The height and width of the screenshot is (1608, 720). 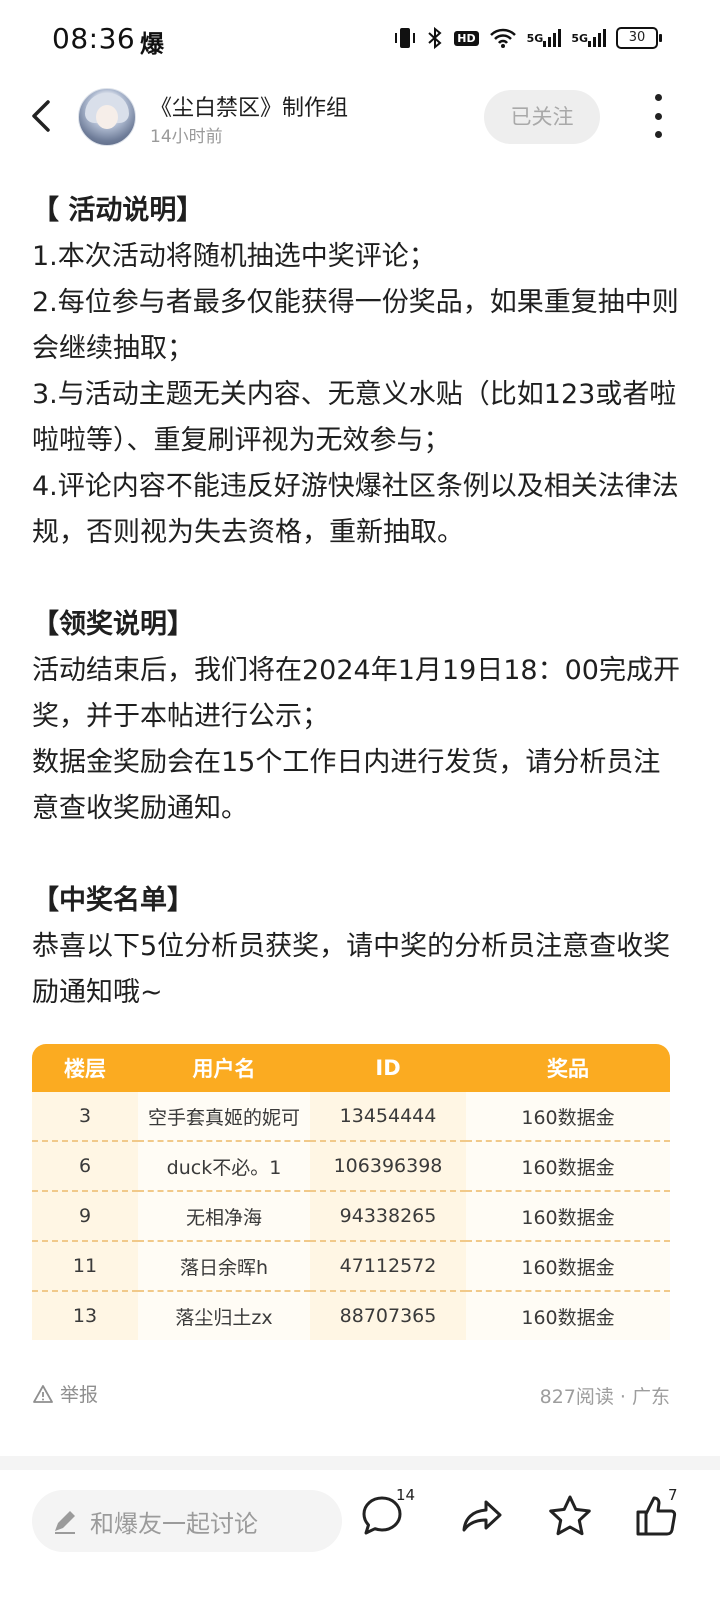 I want to click on cell-id: 47112572, so click(x=388, y=1267).